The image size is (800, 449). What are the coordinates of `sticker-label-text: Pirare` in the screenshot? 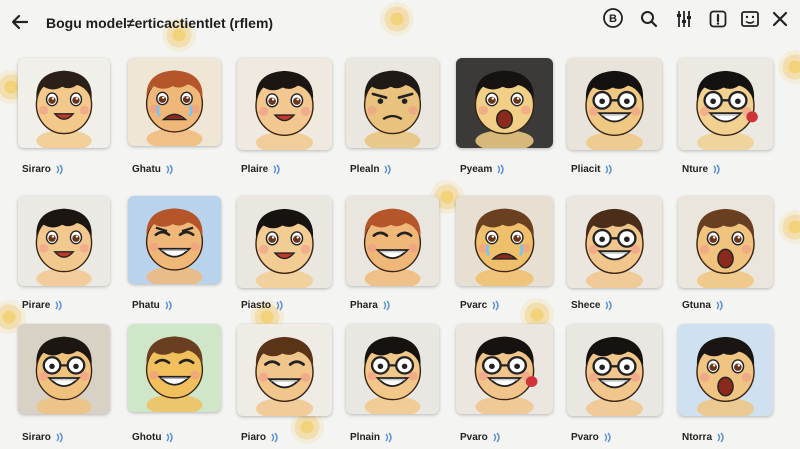 It's located at (36, 305).